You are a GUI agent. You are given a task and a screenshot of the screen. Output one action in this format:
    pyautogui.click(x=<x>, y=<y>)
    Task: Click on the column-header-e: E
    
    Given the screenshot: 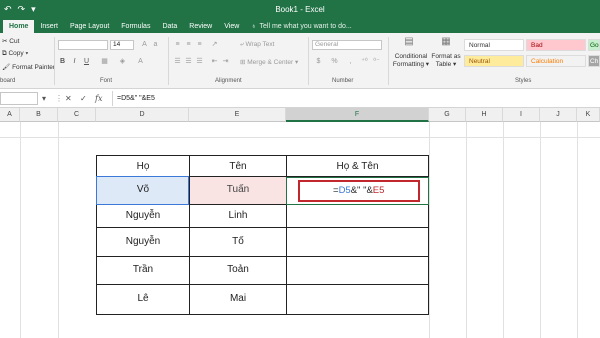 What is the action you would take?
    pyautogui.click(x=237, y=115)
    